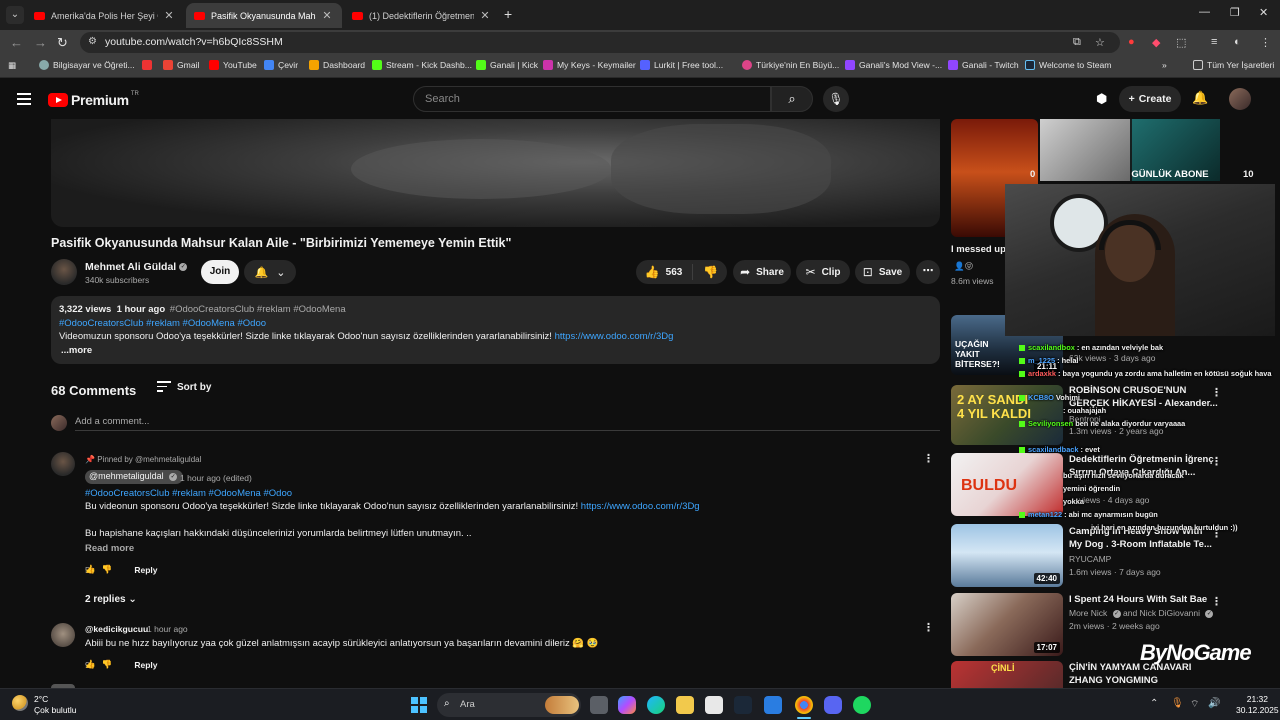  What do you see at coordinates (1138, 599) in the screenshot?
I see `related-video-title: I Spent 24 Hours With Salt Bae` at bounding box center [1138, 599].